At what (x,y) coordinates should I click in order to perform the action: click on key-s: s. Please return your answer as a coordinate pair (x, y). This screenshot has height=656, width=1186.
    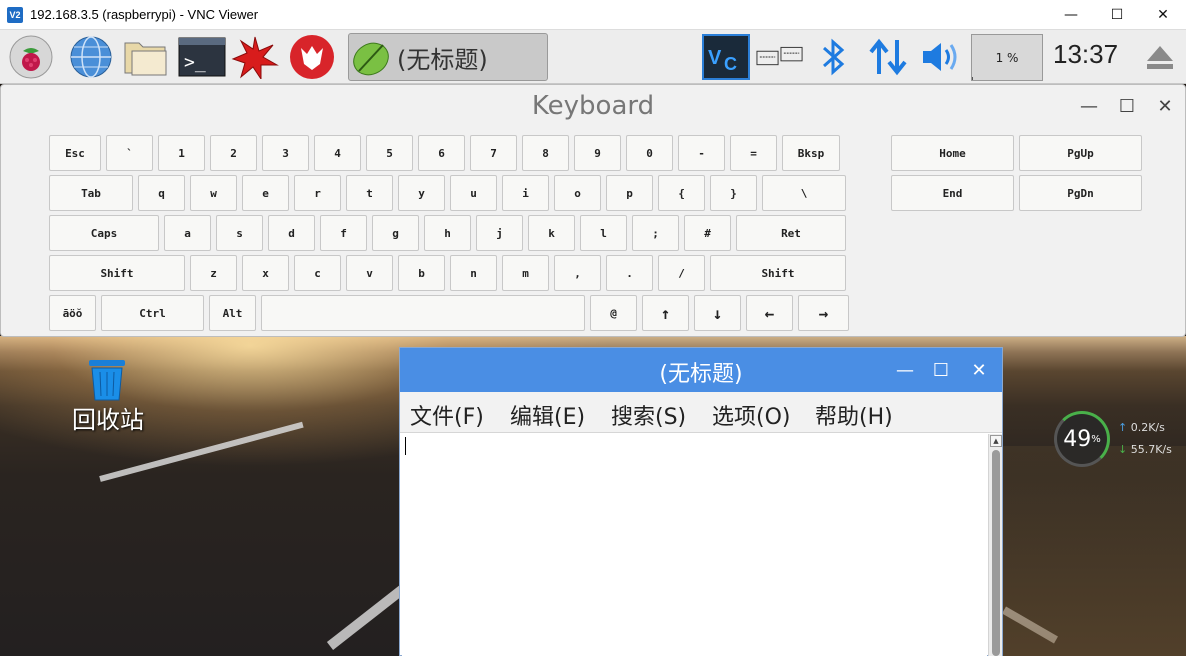
    Looking at the image, I should click on (239, 233).